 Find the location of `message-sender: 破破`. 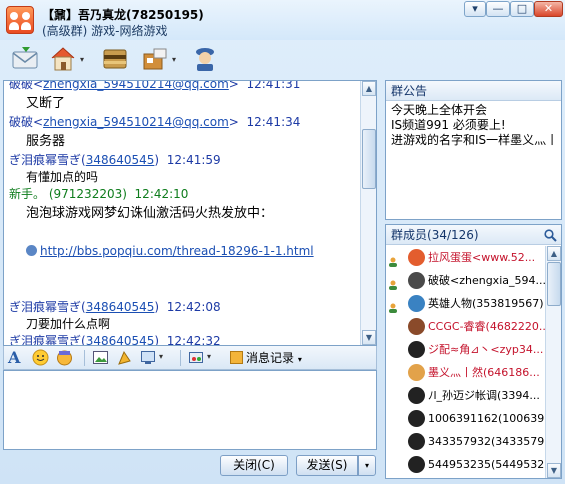

message-sender: 破破 is located at coordinates (21, 122).